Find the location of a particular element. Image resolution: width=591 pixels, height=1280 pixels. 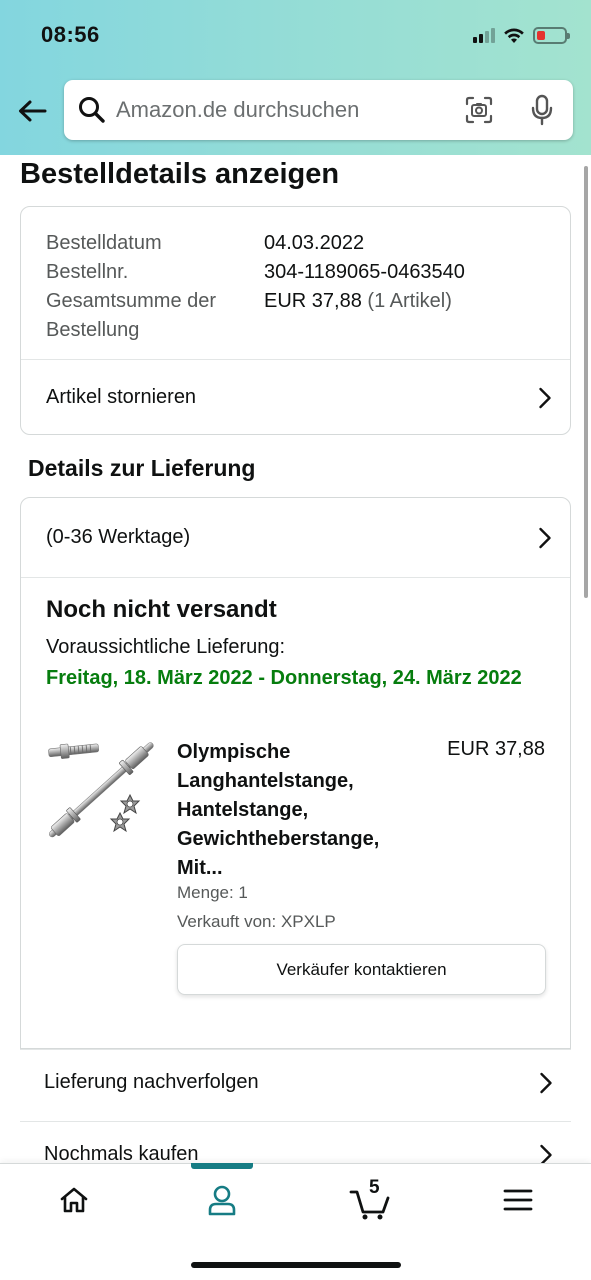

product-price: EUR 37,88 is located at coordinates (496, 749).